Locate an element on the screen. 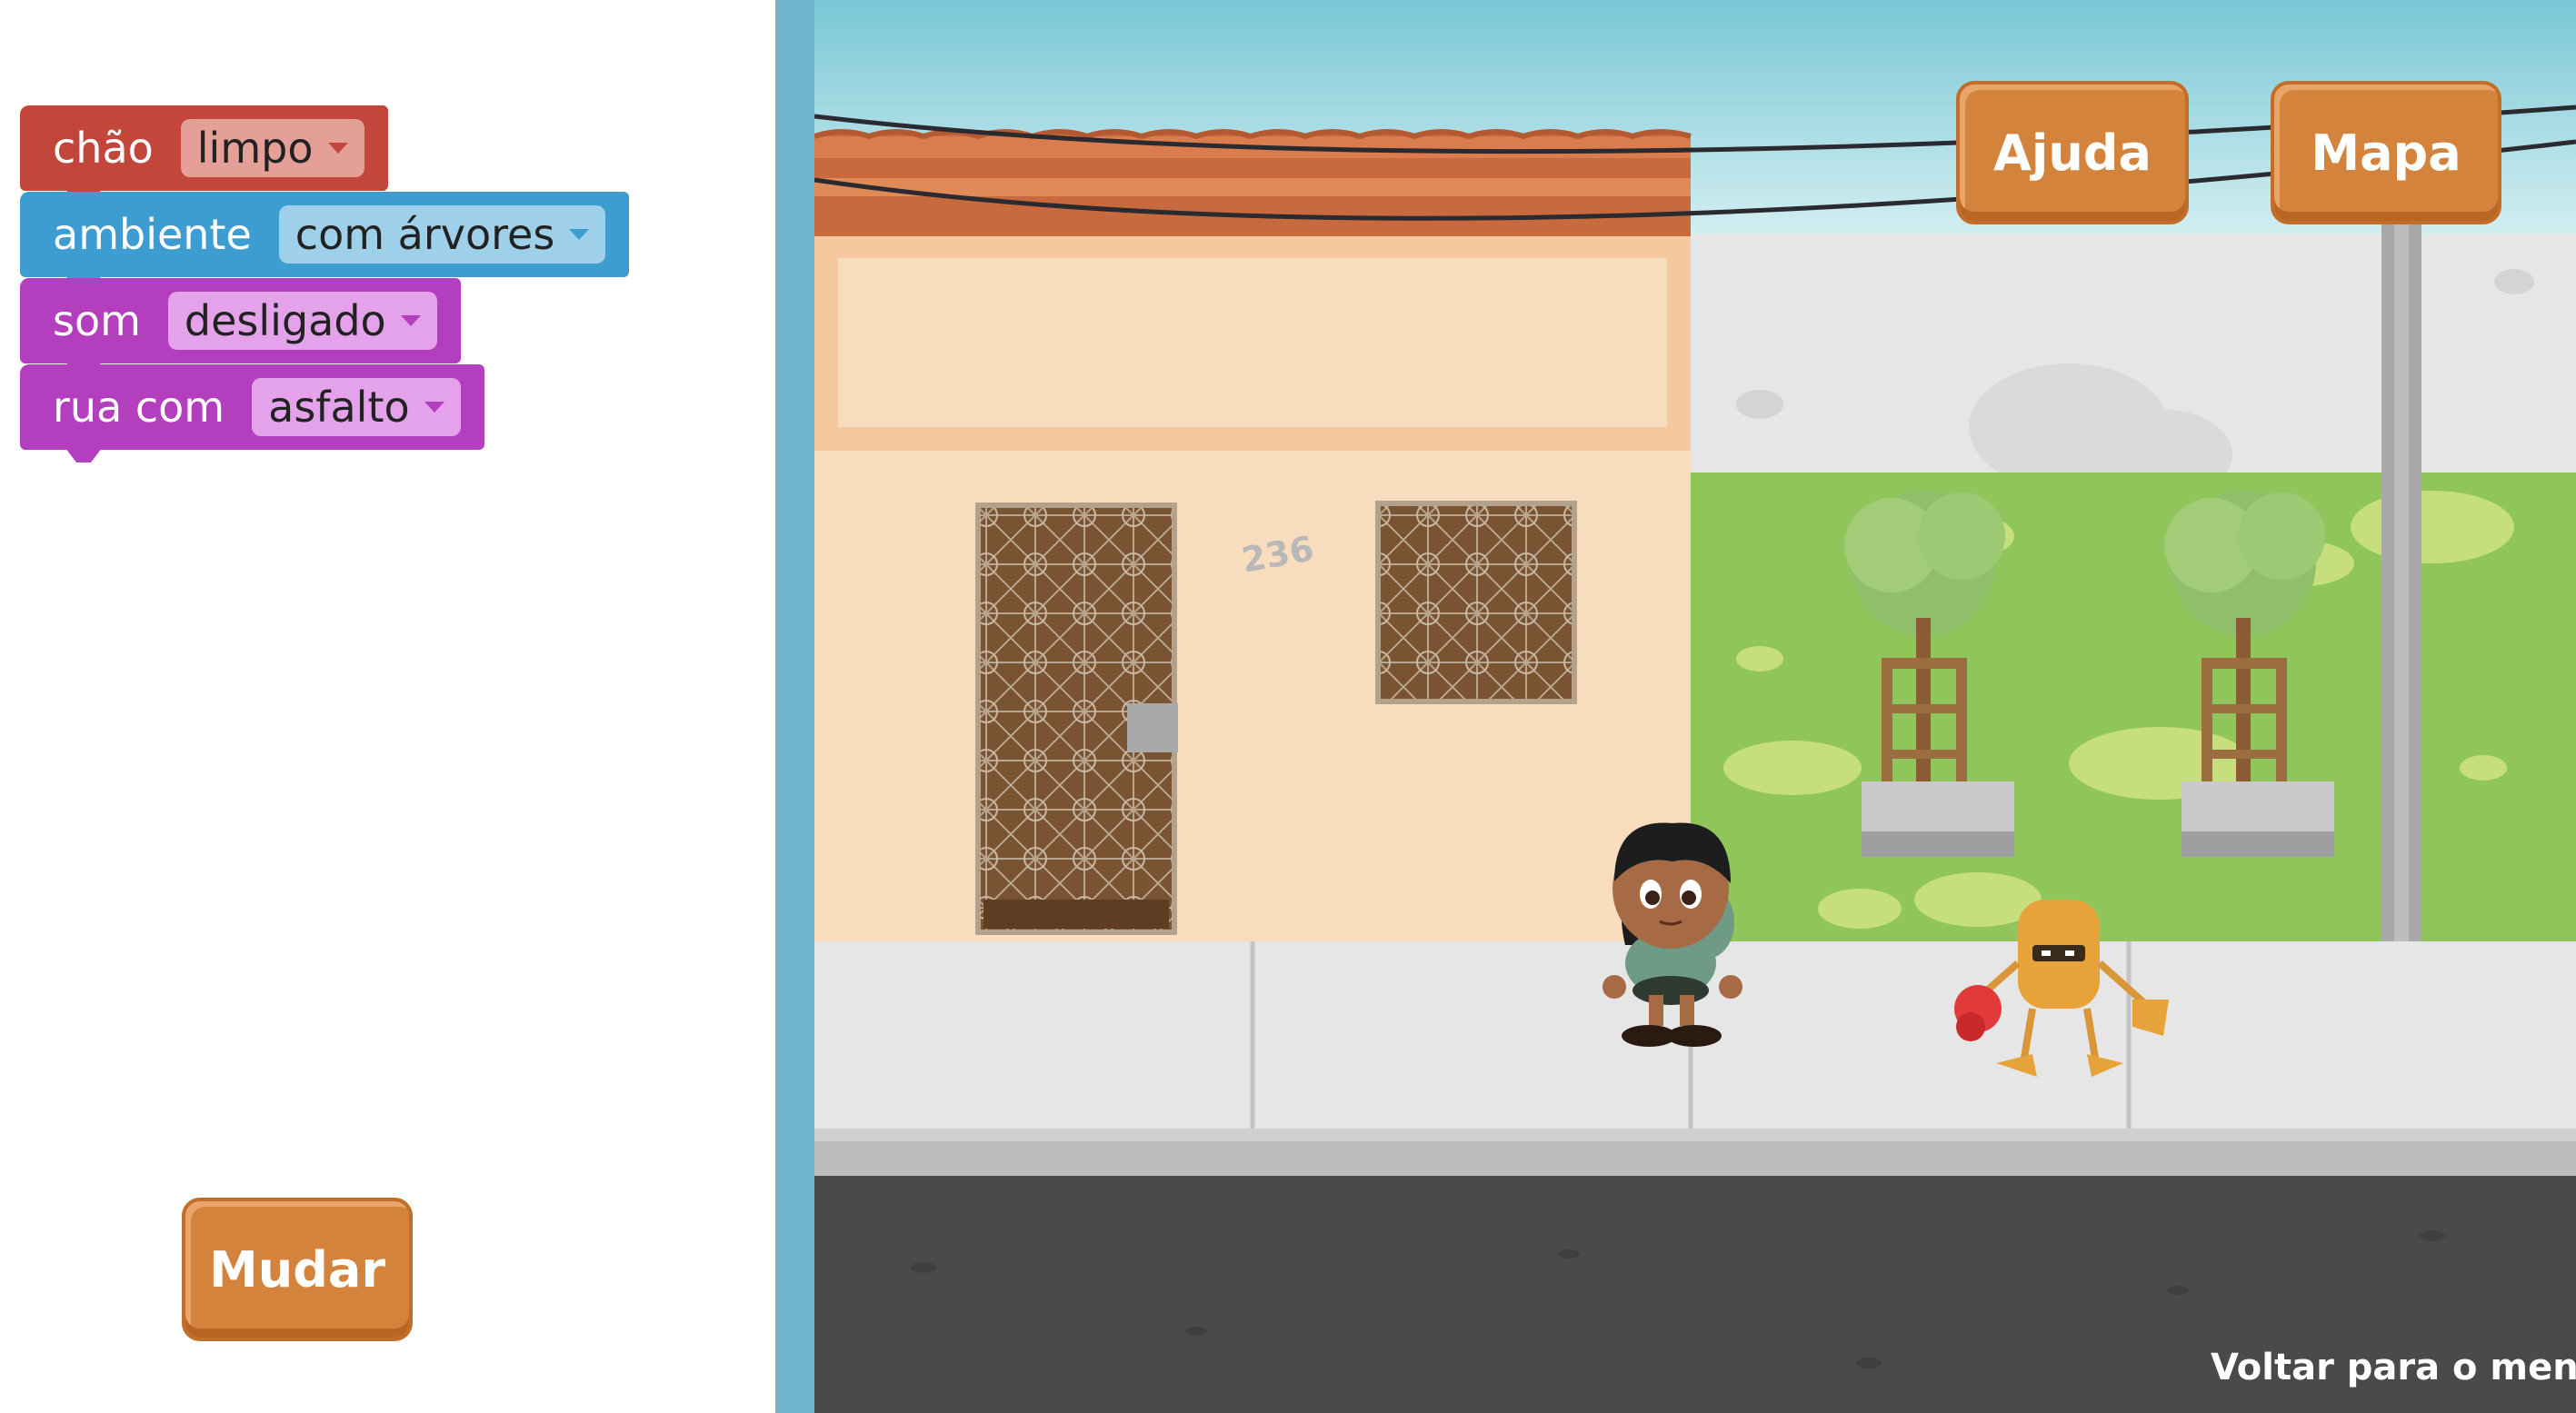  panel-divider is located at coordinates (794, 706).